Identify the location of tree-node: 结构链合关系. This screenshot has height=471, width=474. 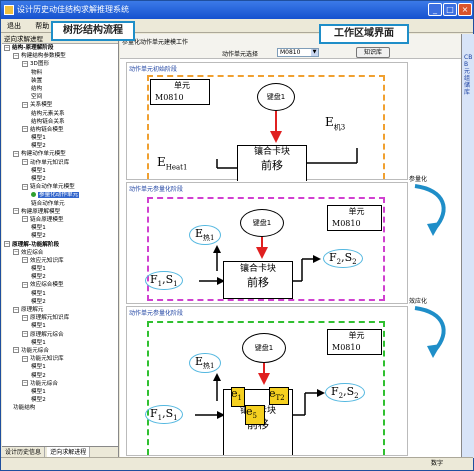
(60, 122).